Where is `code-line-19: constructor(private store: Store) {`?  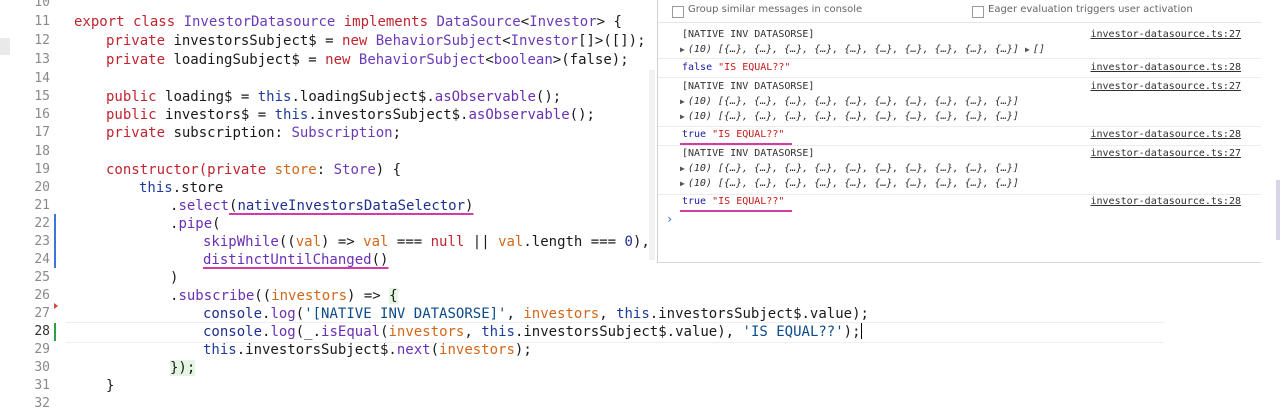 code-line-19: constructor(private store: Store) { is located at coordinates (254, 170).